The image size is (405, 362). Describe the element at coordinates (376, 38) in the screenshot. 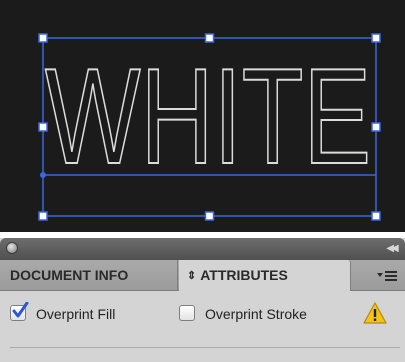

I see `handle-top-right` at that location.